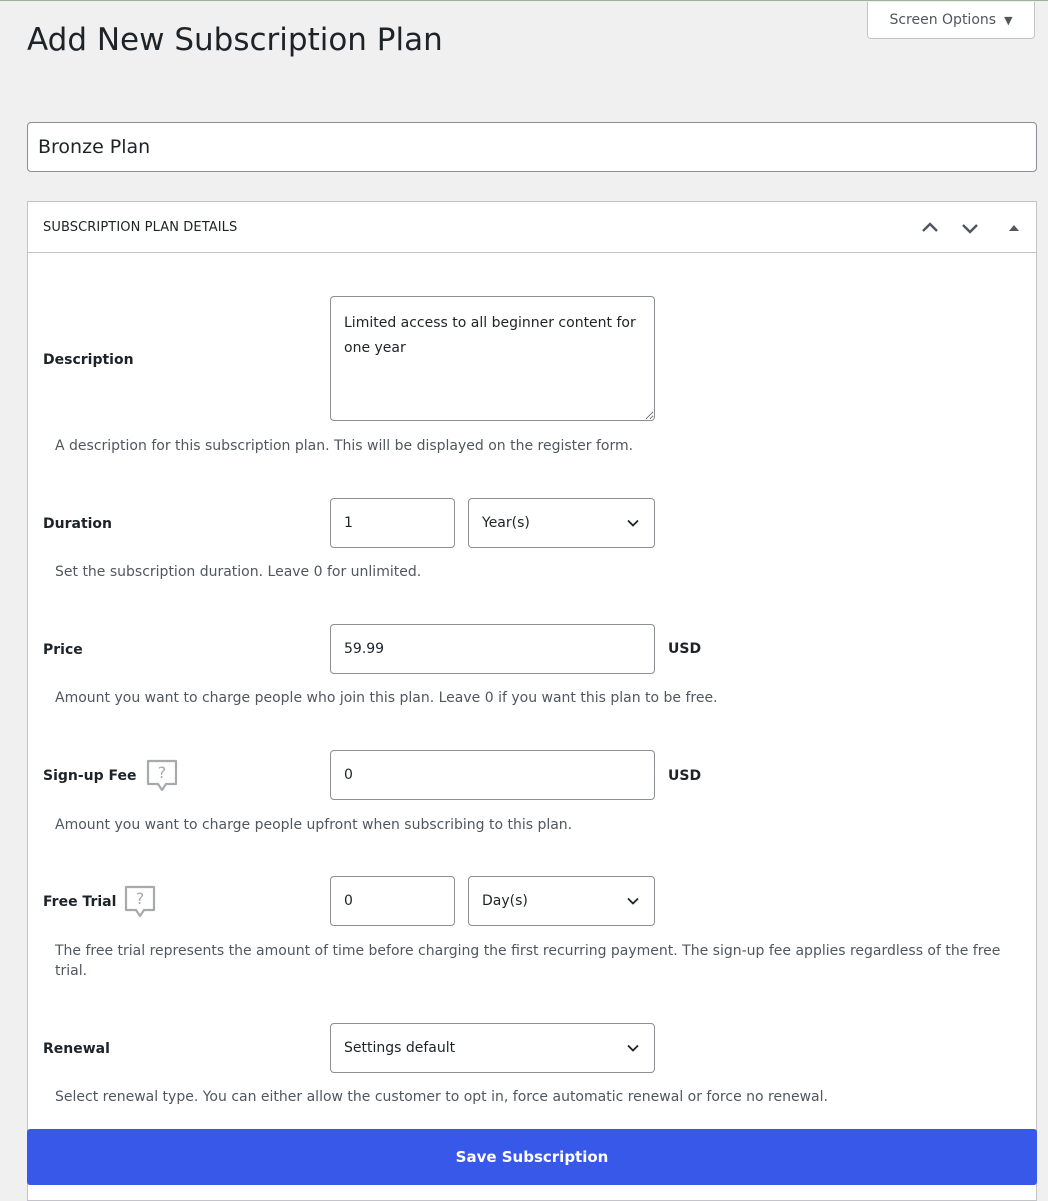 This screenshot has width=1048, height=1201. Describe the element at coordinates (492, 775) in the screenshot. I see `signup-fee-input` at that location.